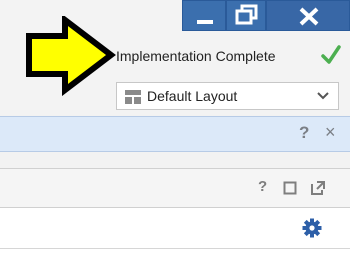 The width and height of the screenshot is (350, 265). What do you see at coordinates (204, 15) in the screenshot?
I see `minimize-button` at bounding box center [204, 15].